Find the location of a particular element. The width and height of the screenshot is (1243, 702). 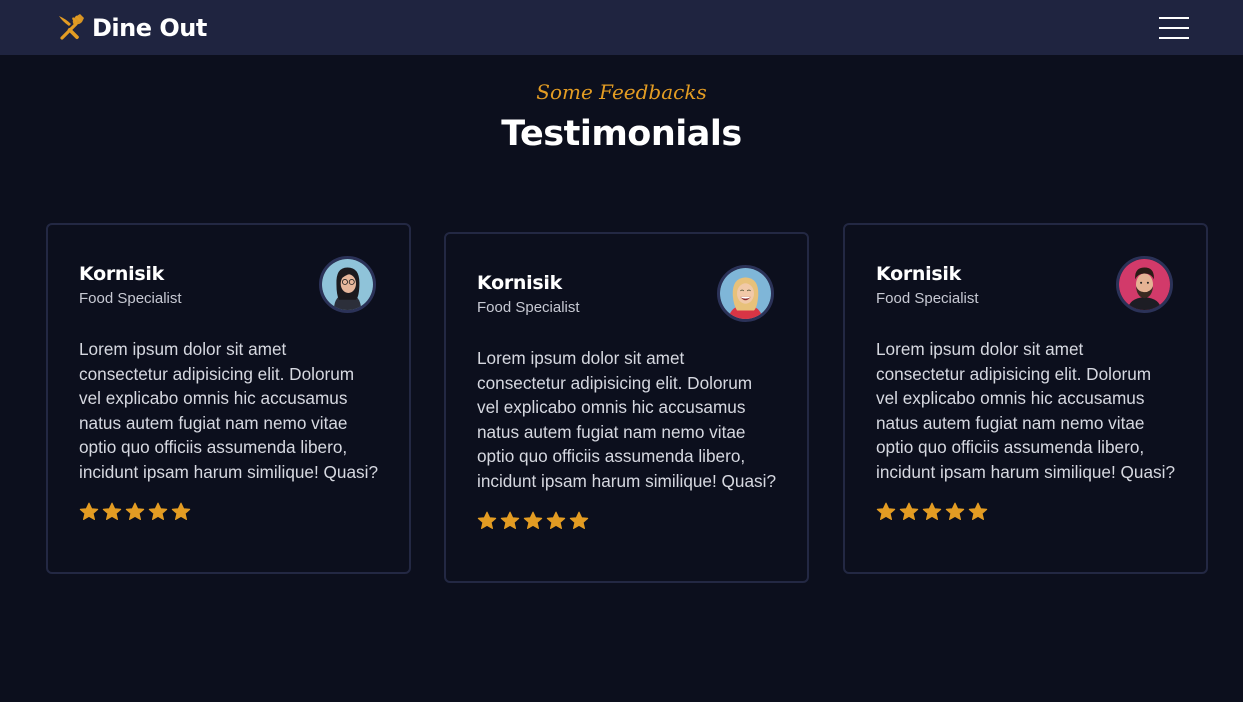

section-title: Testimonials is located at coordinates (621, 134).